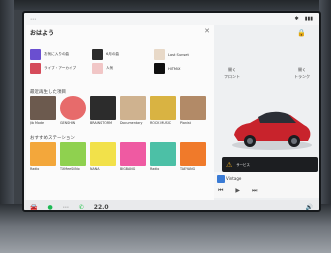 The image size is (331, 253). Describe the element at coordinates (171, 19) in the screenshot. I see `status-bar: ⋯ ✱ ▮▮▮` at that location.